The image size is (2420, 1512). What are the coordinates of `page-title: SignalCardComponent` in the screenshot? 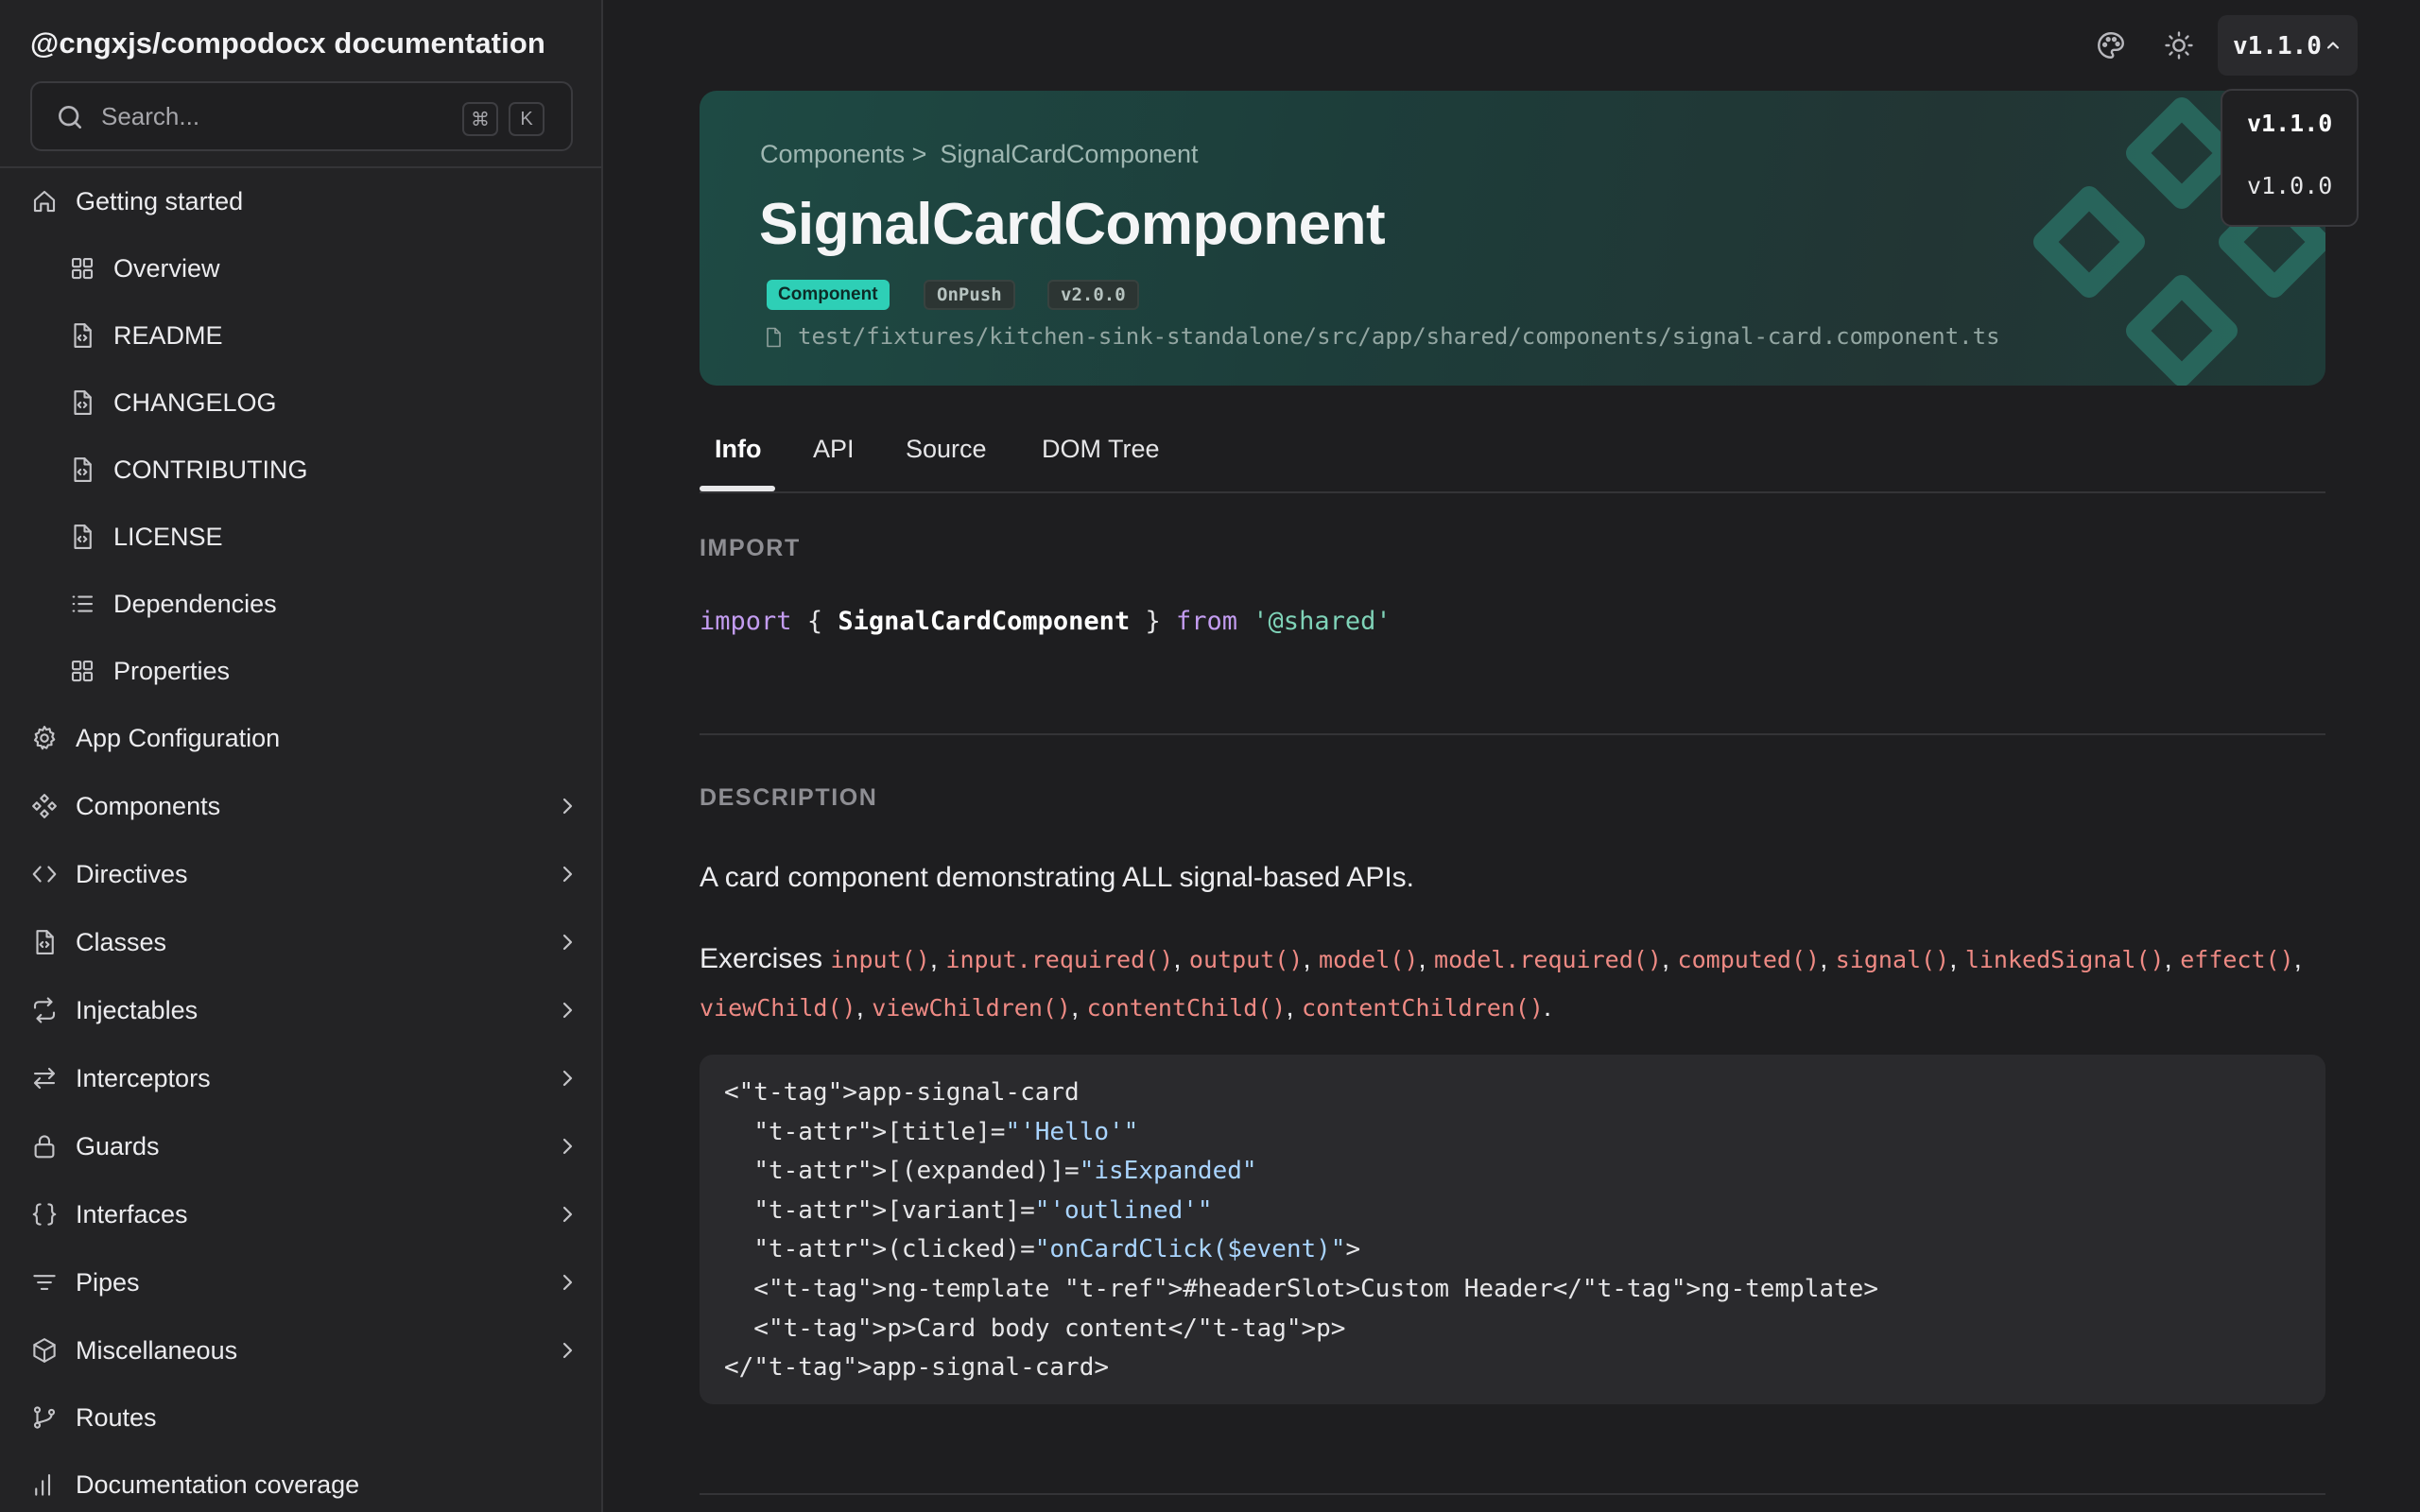 It's located at (1072, 224).